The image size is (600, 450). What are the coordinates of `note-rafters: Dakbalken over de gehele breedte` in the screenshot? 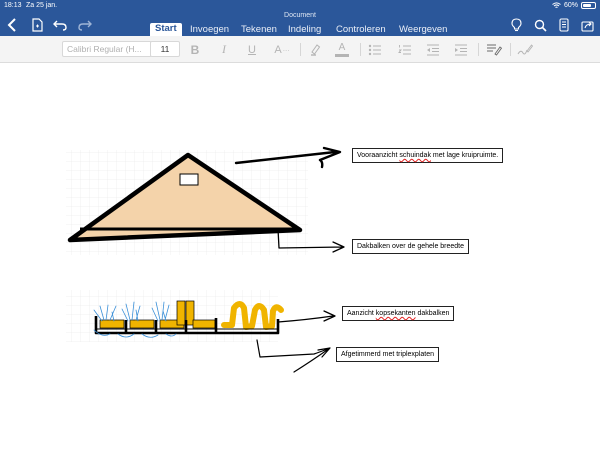 It's located at (411, 246).